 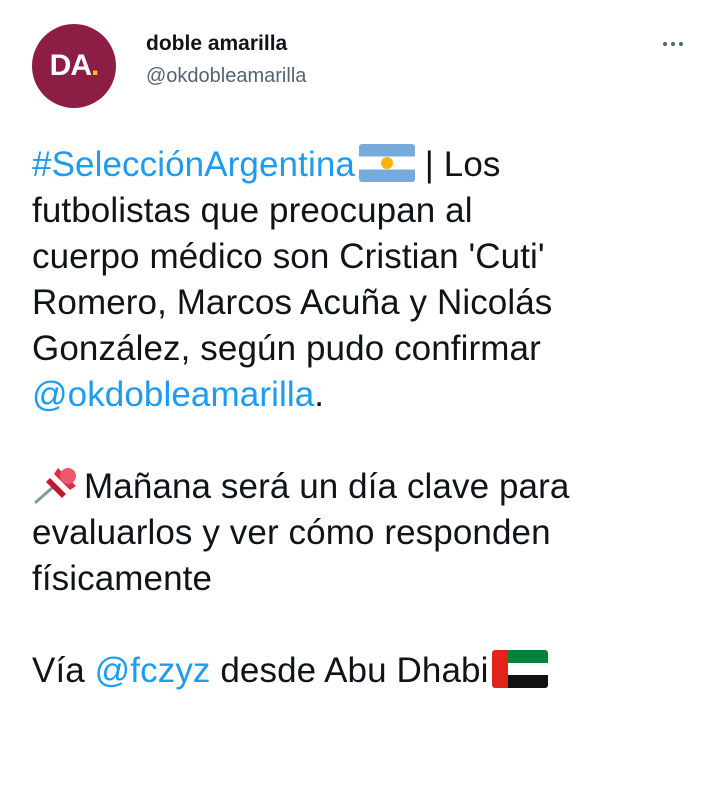 I want to click on uae-flag-icon, so click(x=520, y=669).